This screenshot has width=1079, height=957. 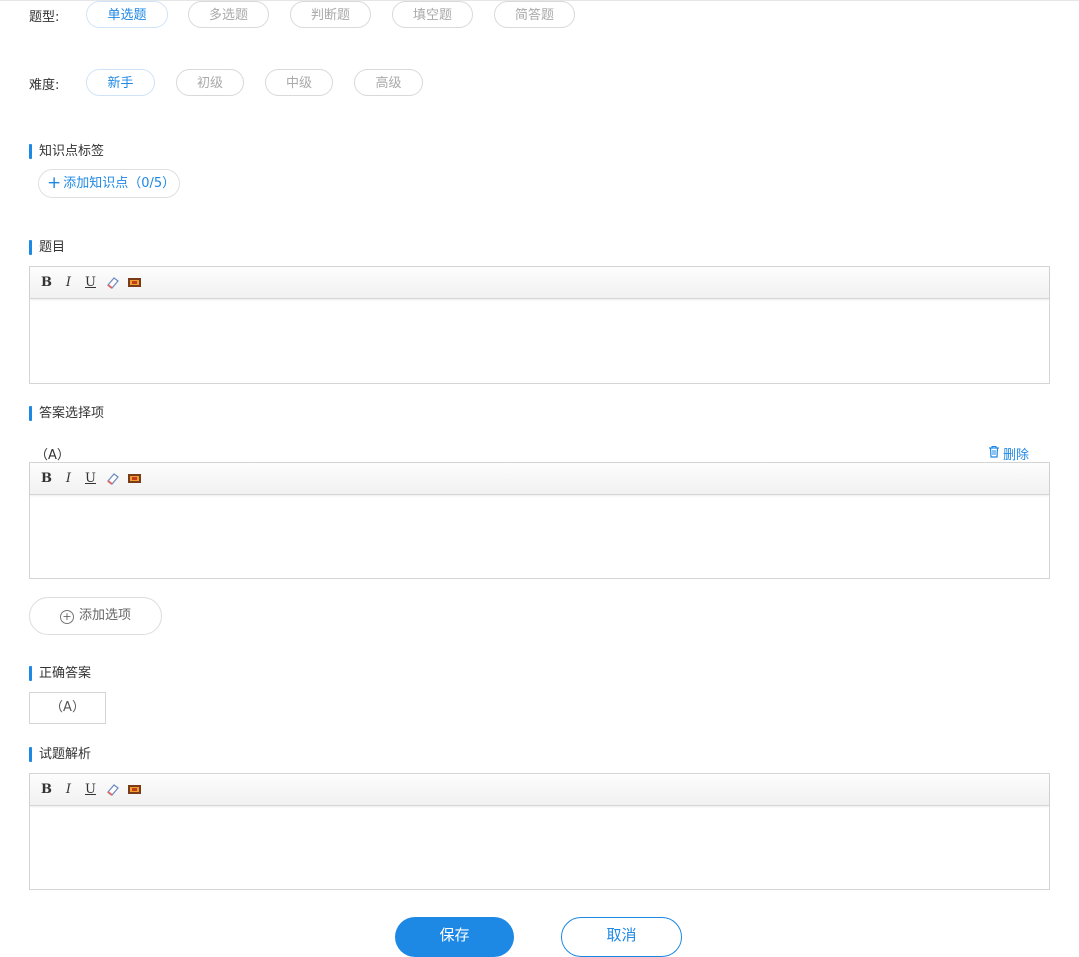 What do you see at coordinates (52, 455) in the screenshot?
I see `option-a-label: （A）` at bounding box center [52, 455].